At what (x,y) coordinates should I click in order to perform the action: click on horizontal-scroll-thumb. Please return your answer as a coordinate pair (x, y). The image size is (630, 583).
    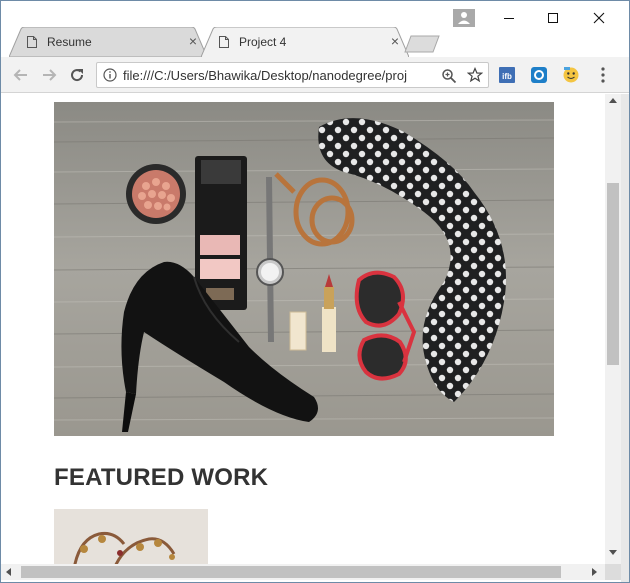
    Looking at the image, I should click on (291, 572).